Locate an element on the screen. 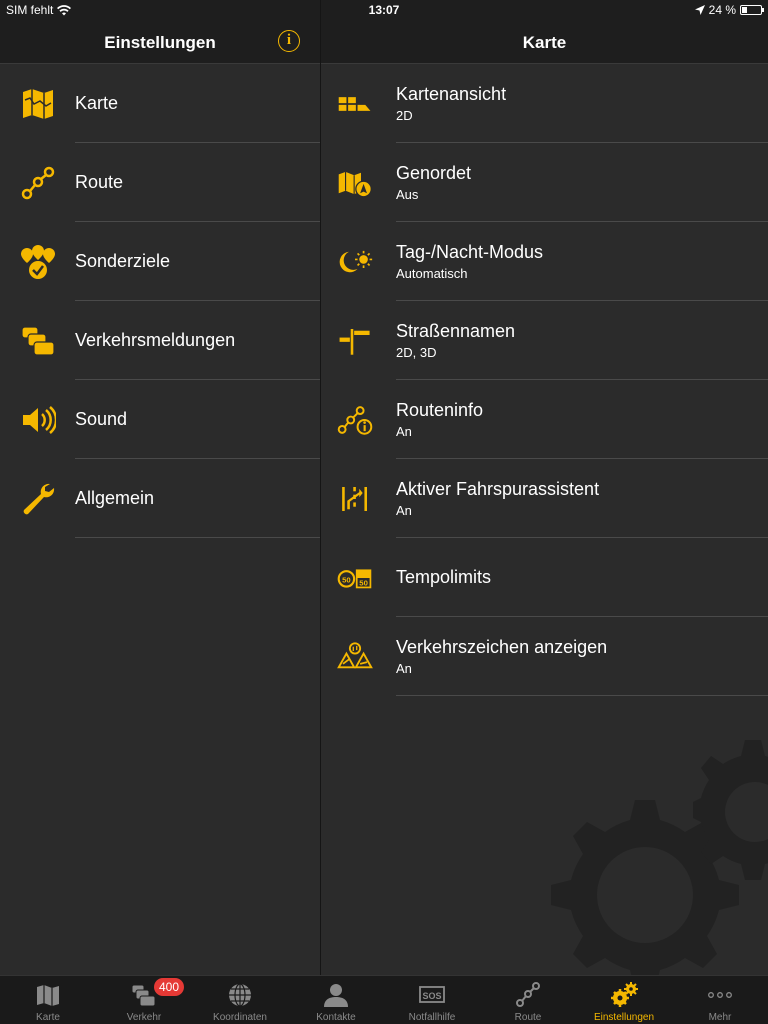 This screenshot has width=768, height=1024. map-setting-strassennamen: Straßennamen 2D, 3D is located at coordinates (544, 340).